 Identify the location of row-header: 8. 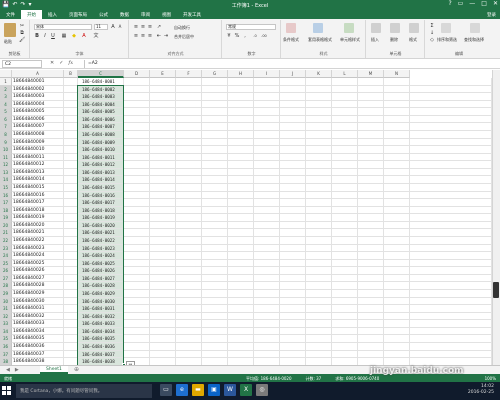
(6, 134).